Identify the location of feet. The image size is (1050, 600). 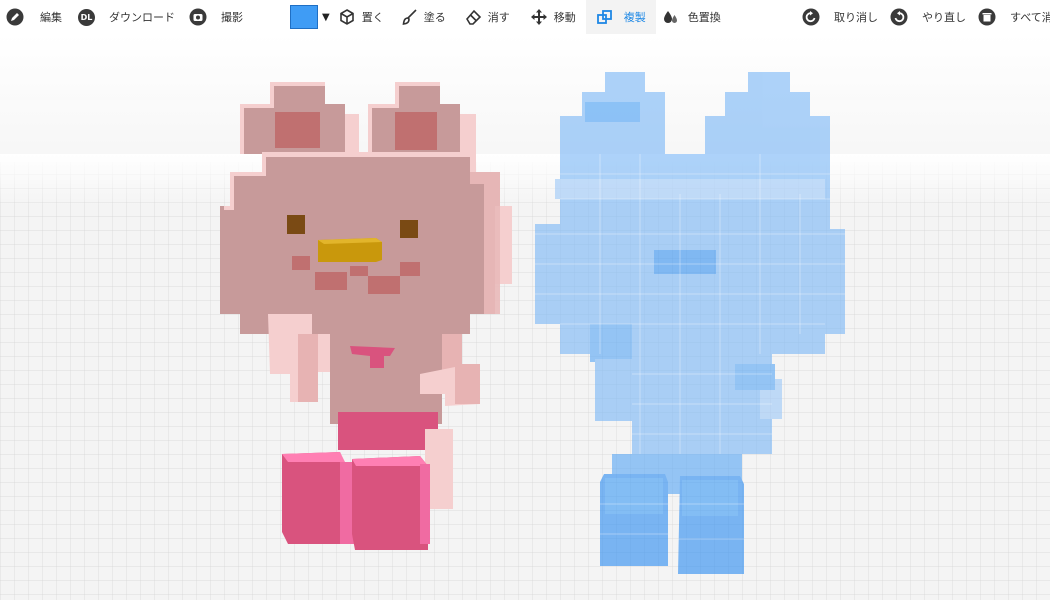
(356, 501).